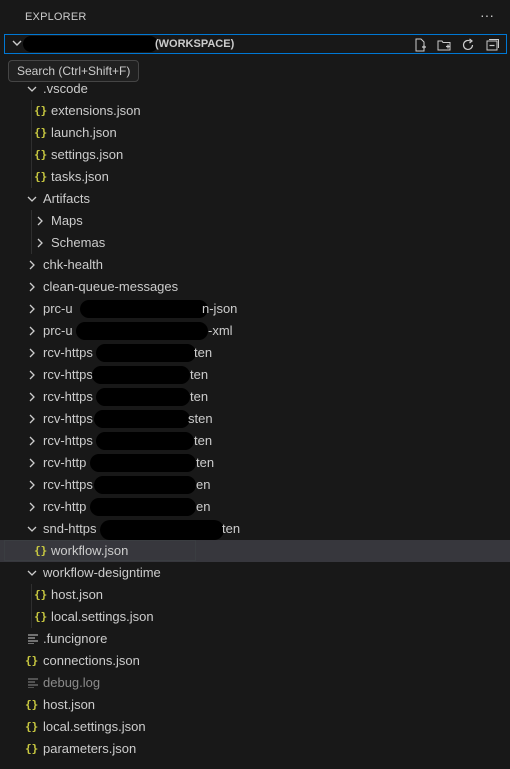 The height and width of the screenshot is (769, 510). What do you see at coordinates (220, 330) in the screenshot?
I see `tree-label-end: -xml` at bounding box center [220, 330].